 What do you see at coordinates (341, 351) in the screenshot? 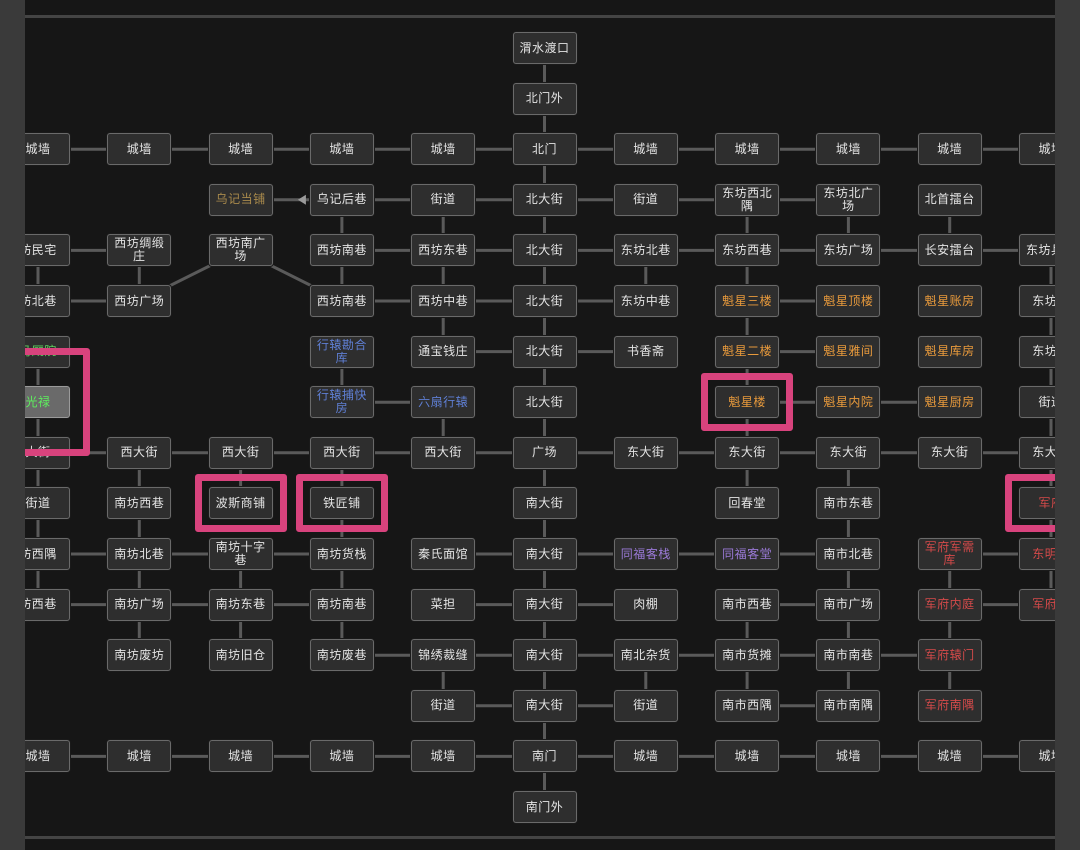
I see `room-xingyuankanhe: 行辕勘合库` at bounding box center [341, 351].